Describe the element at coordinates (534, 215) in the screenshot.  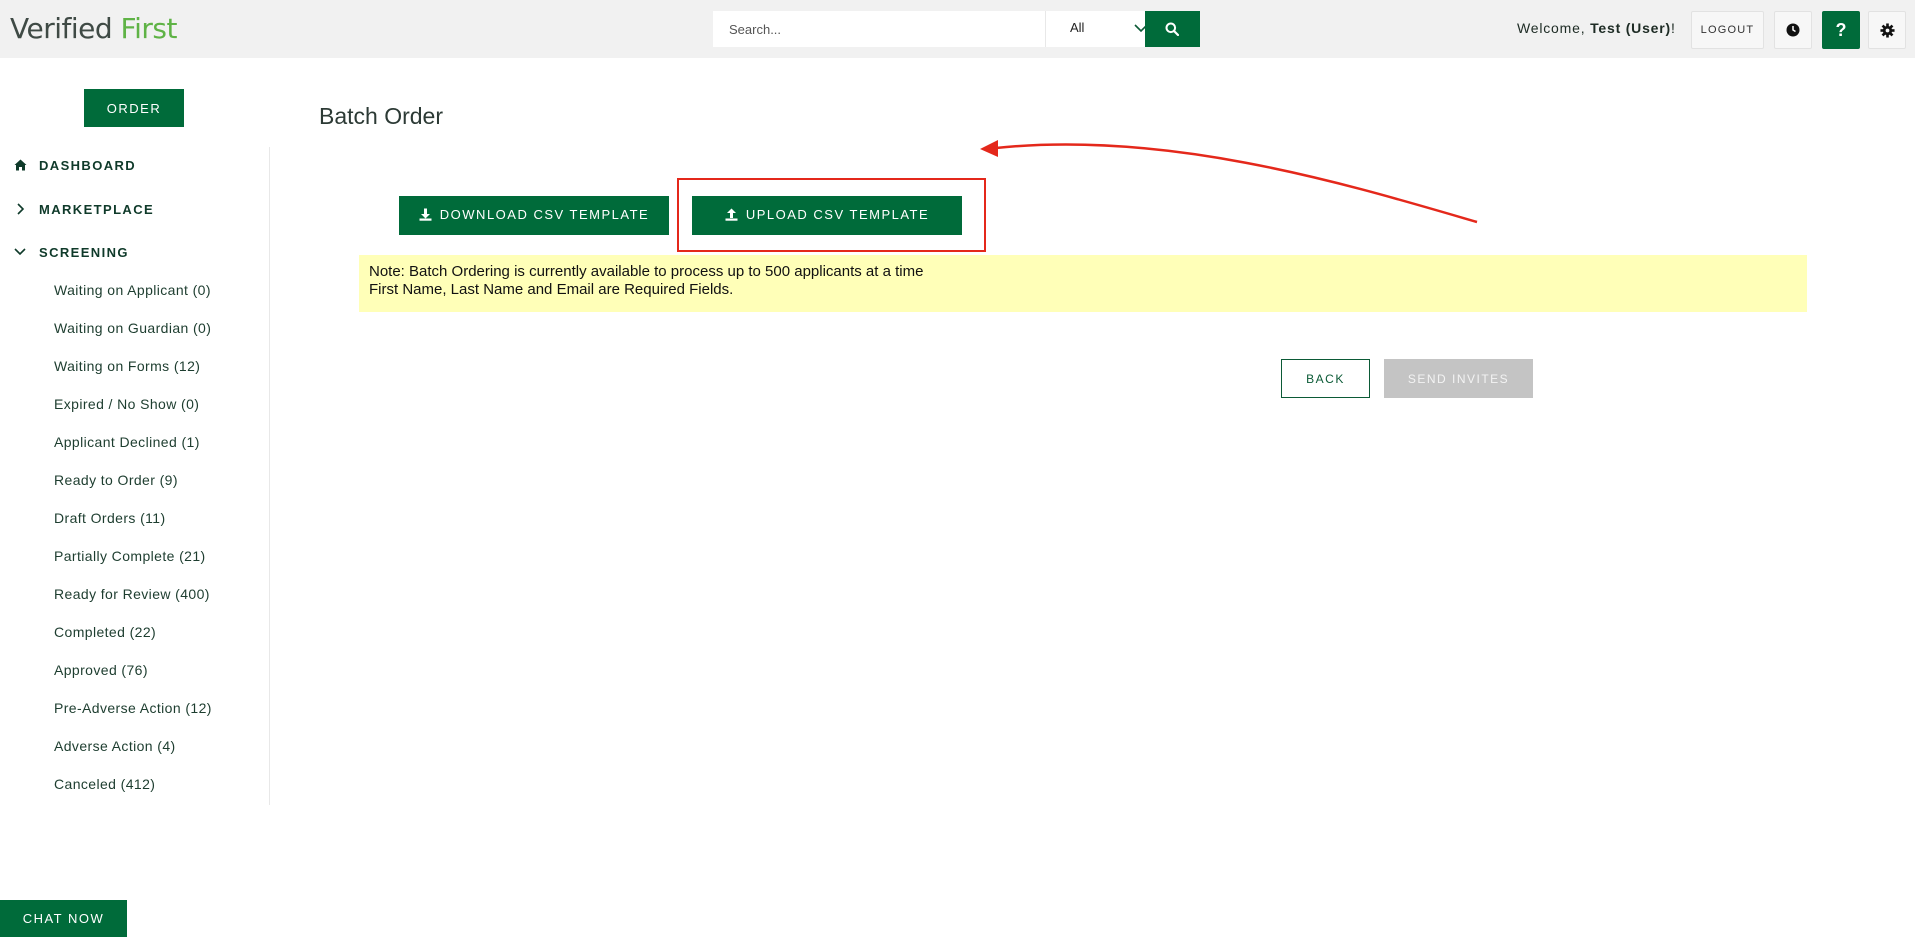
I see `download-csv-template-button: DOWNLOAD CSV TEMPLATE` at that location.